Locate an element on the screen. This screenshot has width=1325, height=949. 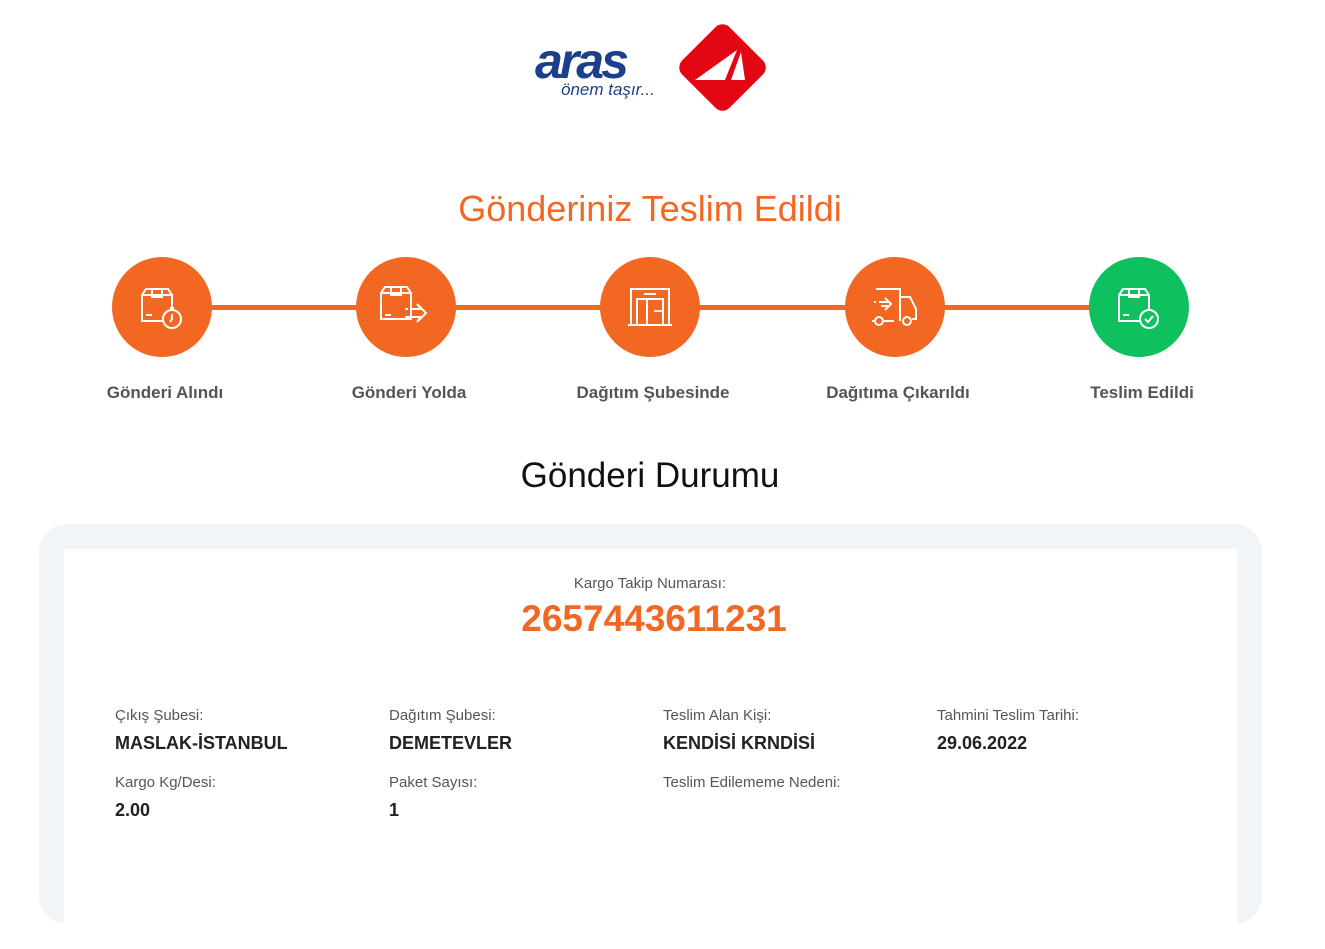
origin-branch-value: MASLAK-İSTANBUL is located at coordinates (201, 743).